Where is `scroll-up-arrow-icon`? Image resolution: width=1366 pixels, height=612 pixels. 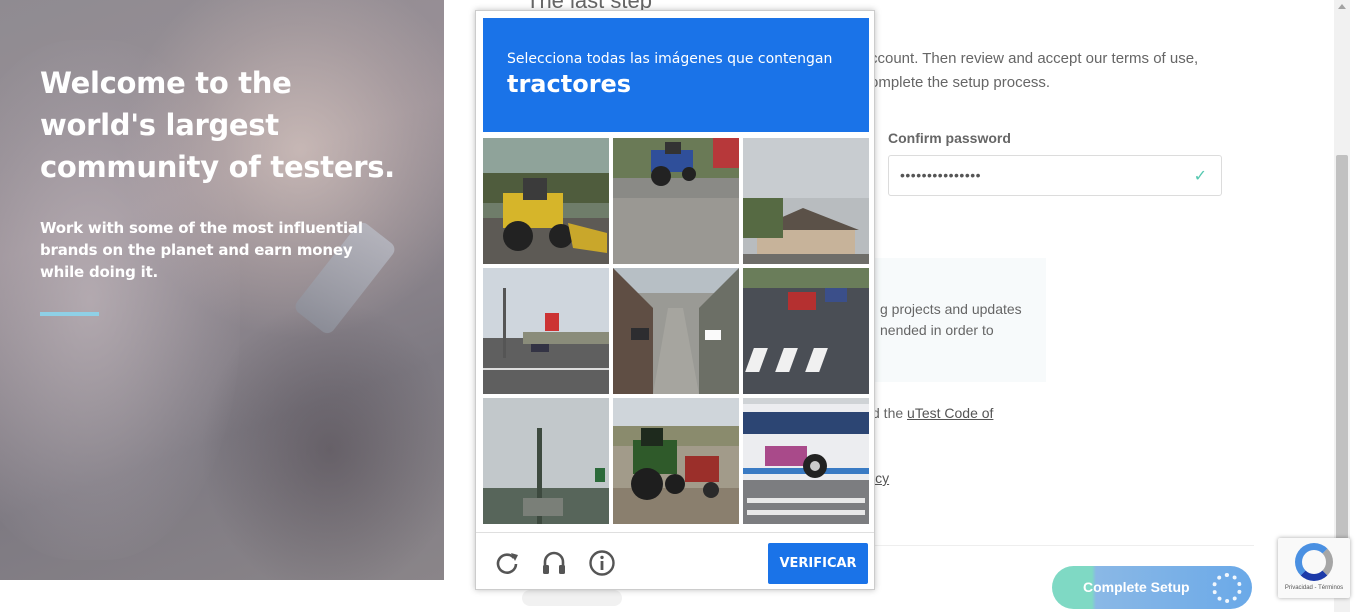
scroll-up-arrow-icon is located at coordinates (1342, 6).